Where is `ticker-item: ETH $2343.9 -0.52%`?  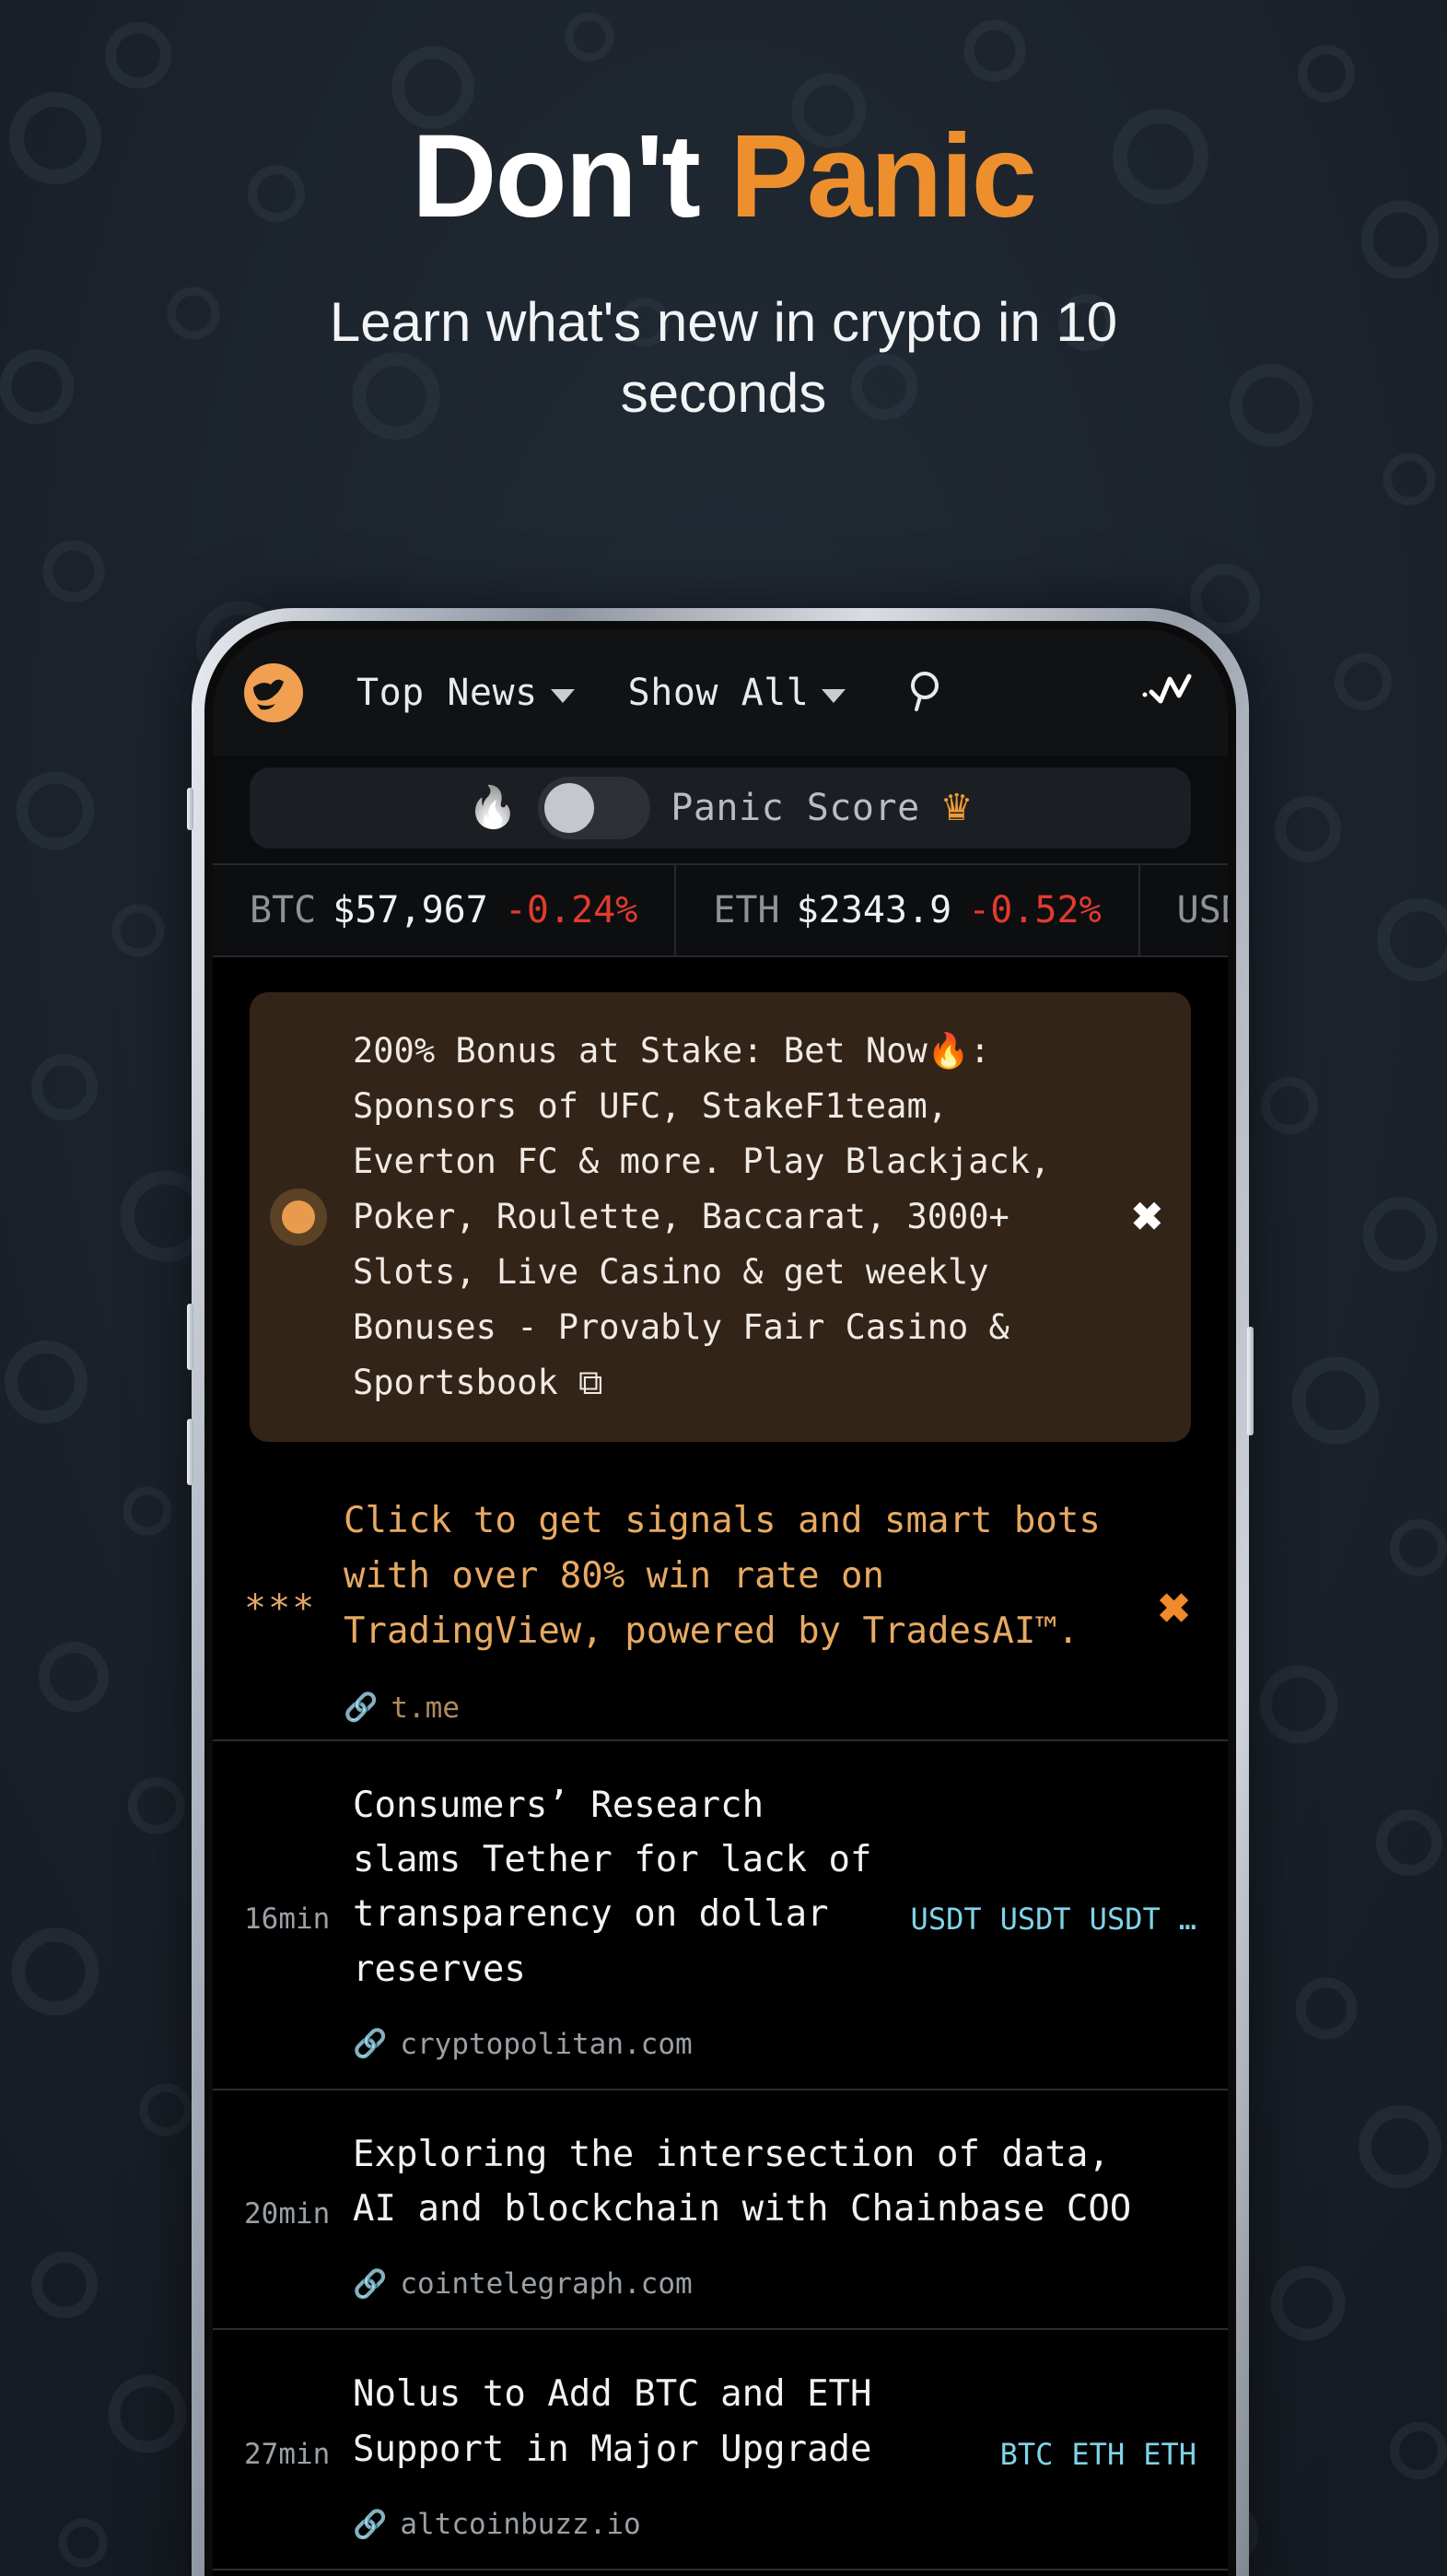
ticker-item: ETH $2343.9 -0.52% is located at coordinates (908, 910).